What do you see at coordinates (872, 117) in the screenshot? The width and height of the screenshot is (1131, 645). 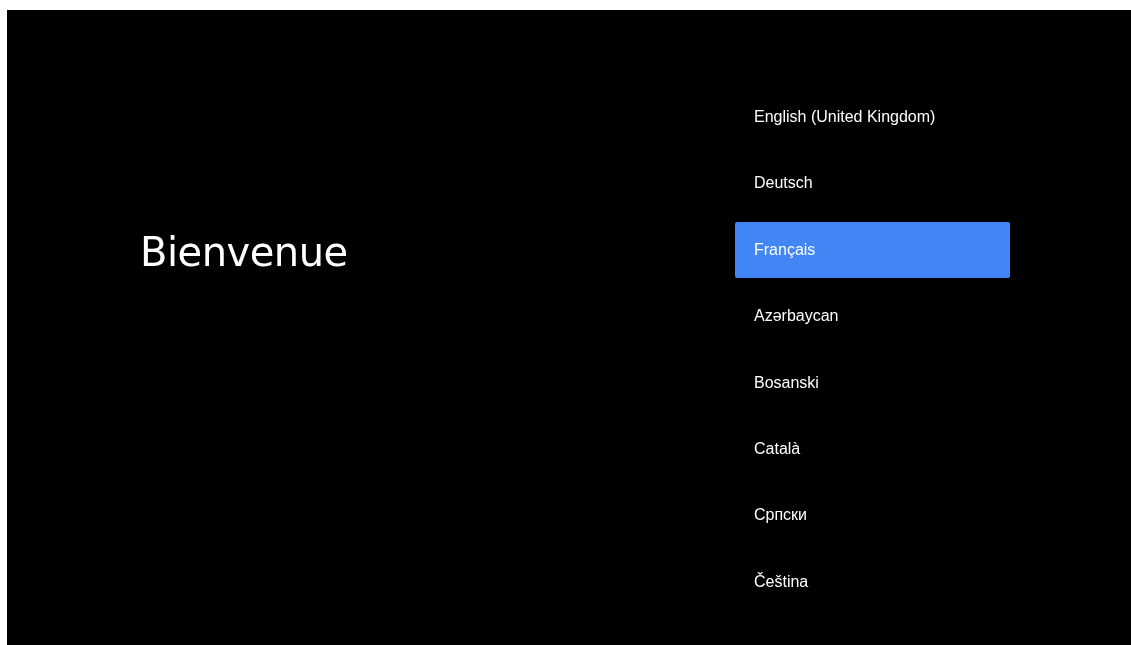 I see `language-option: English (United Kingdom)` at bounding box center [872, 117].